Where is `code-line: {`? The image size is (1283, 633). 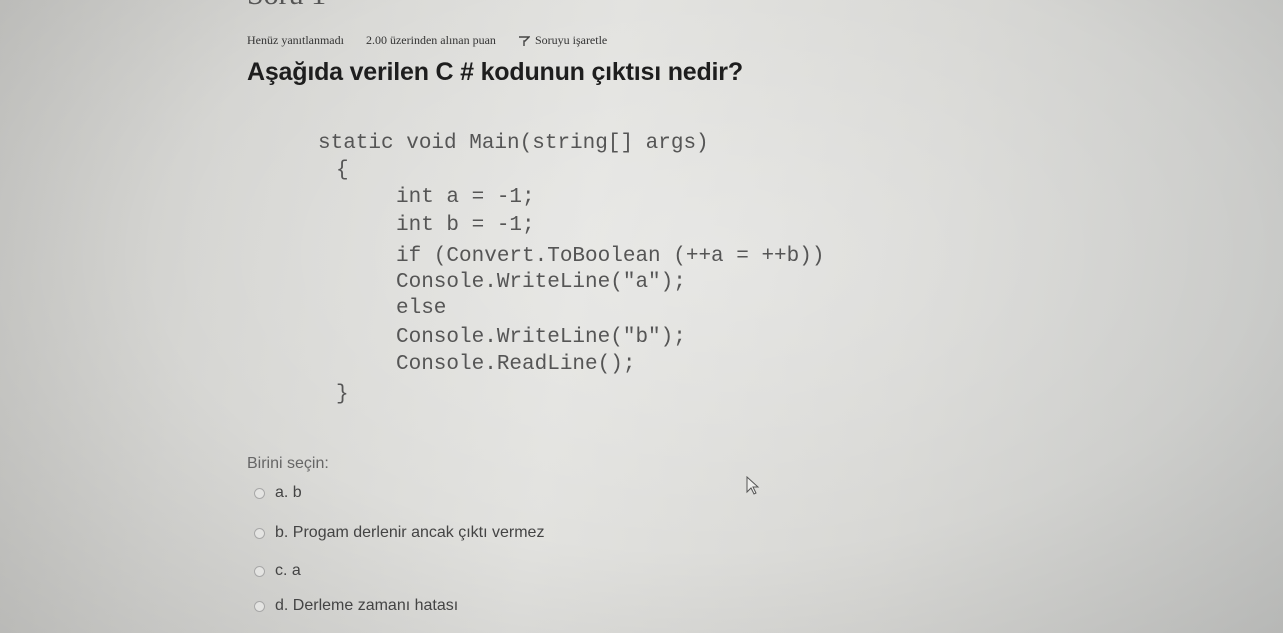 code-line: { is located at coordinates (342, 170).